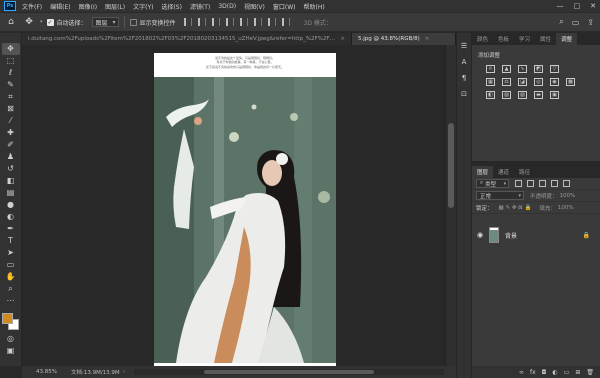 This screenshot has height=378, width=600. Describe the element at coordinates (41, 22) in the screenshot. I see `tool-preset-chevron-icon: ▾` at that location.